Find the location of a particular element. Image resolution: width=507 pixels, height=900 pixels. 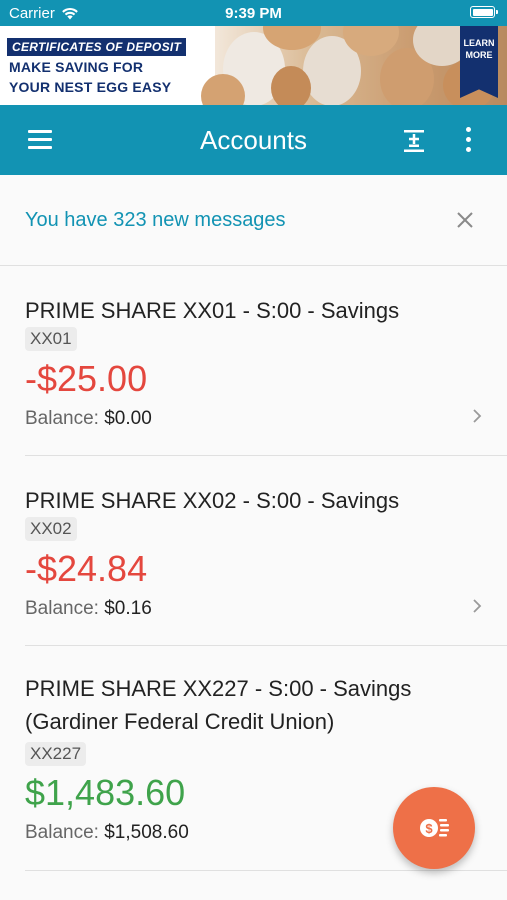

plus-minus-icon is located at coordinates (414, 141).